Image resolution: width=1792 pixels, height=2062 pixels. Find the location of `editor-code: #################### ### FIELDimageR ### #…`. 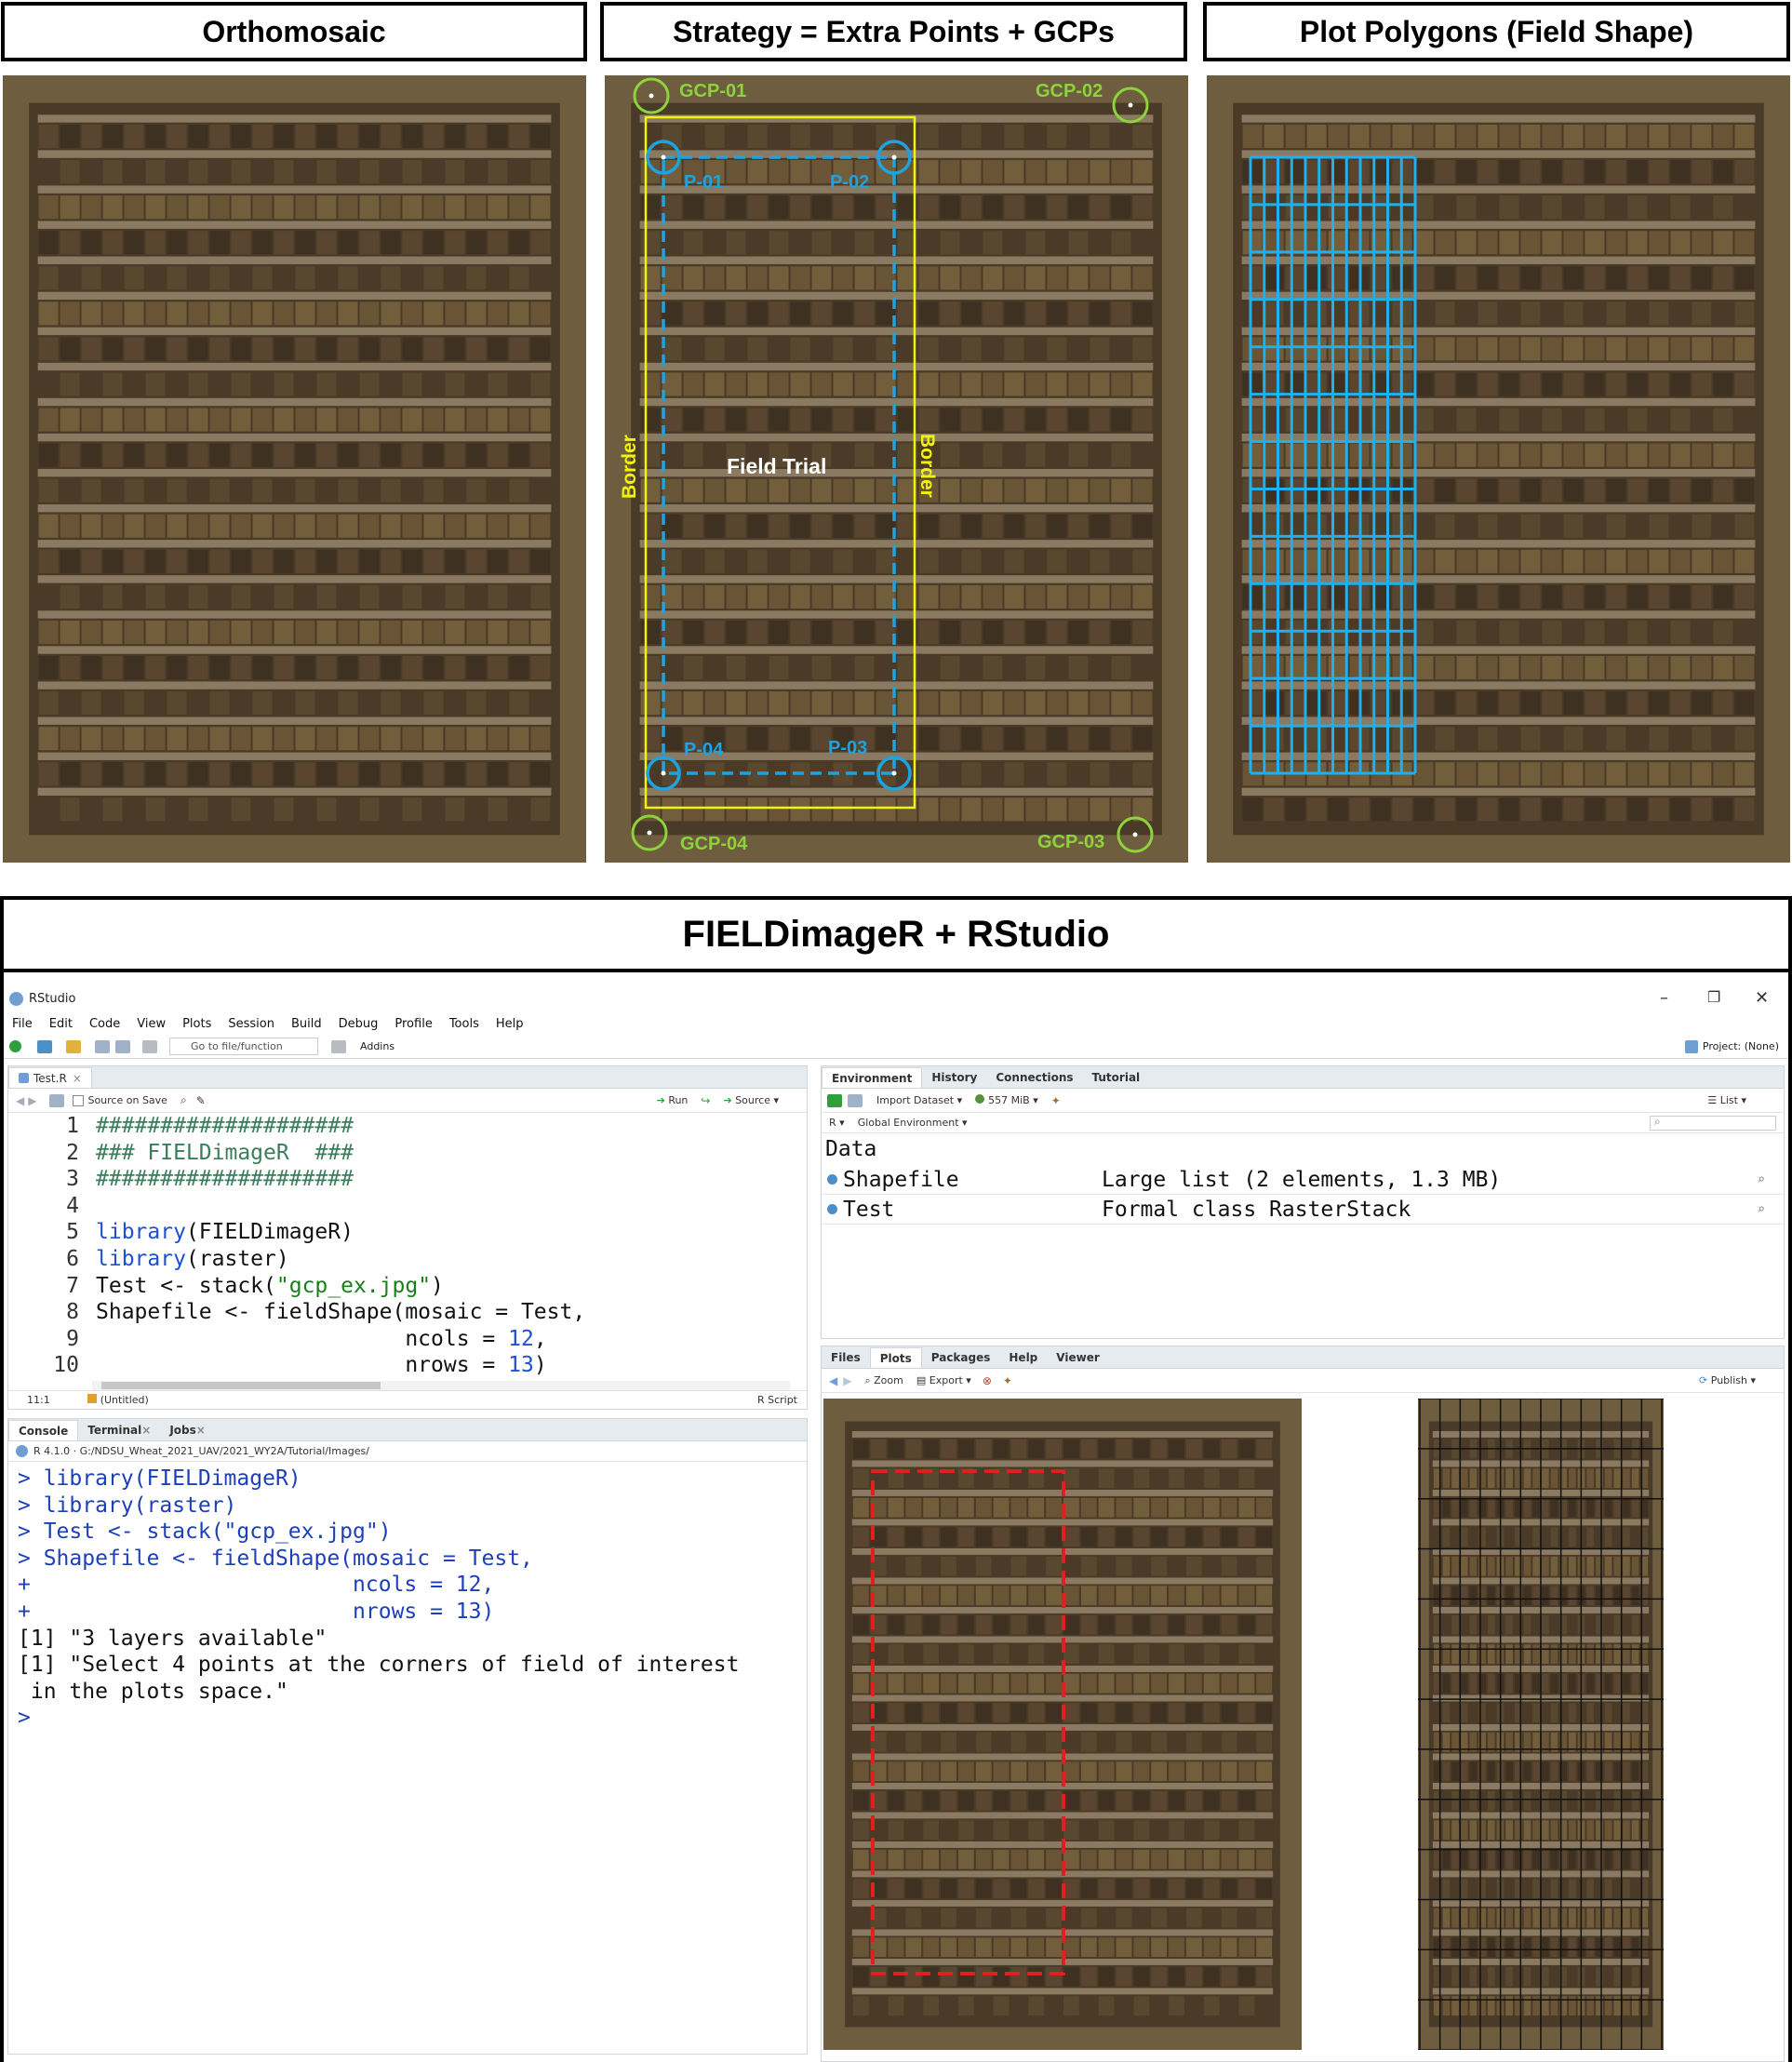

editor-code: #################### ### FIELDimageR ### #… is located at coordinates (445, 1247).